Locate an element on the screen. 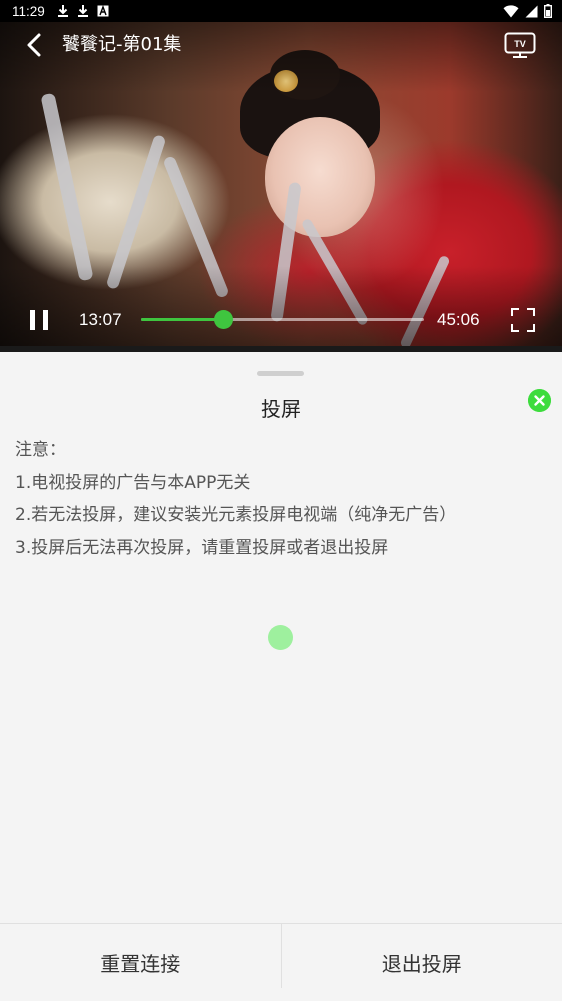 Image resolution: width=562 pixels, height=1001 pixels. seek-bar-progress is located at coordinates (182, 319).